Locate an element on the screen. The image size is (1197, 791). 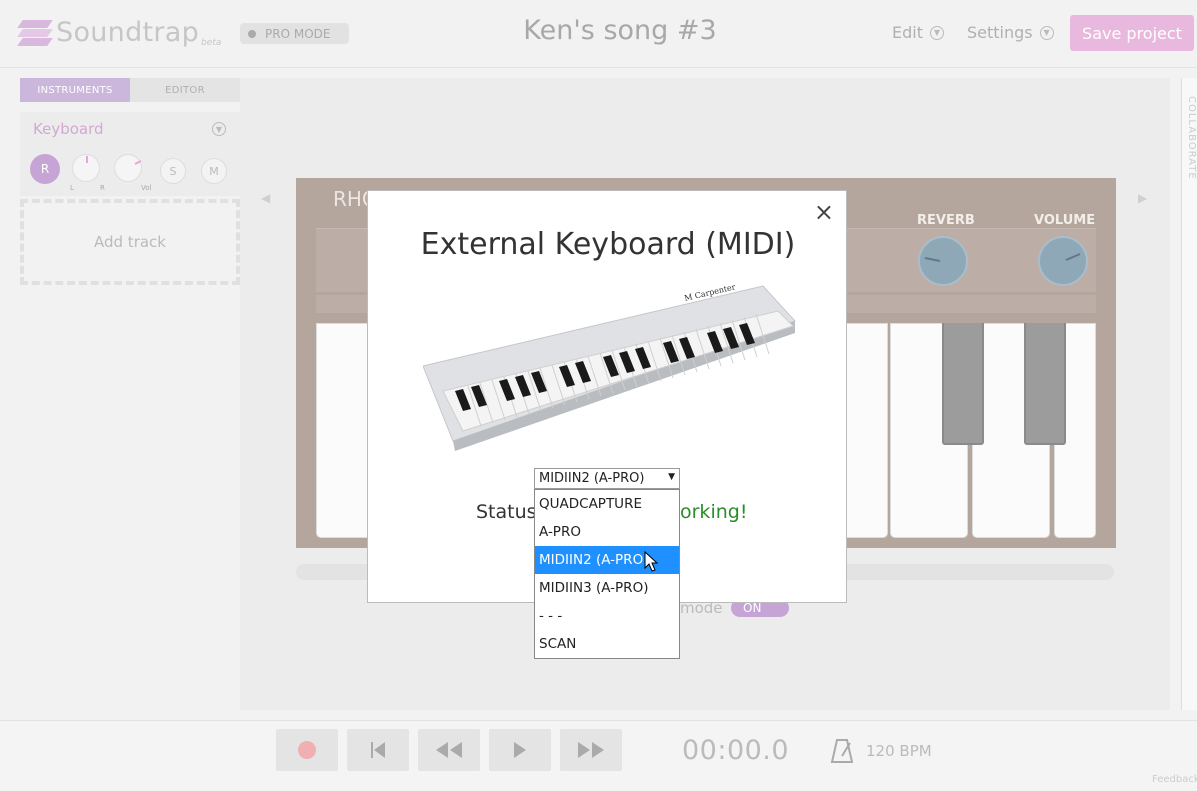
fast-forward-button is located at coordinates (591, 750).